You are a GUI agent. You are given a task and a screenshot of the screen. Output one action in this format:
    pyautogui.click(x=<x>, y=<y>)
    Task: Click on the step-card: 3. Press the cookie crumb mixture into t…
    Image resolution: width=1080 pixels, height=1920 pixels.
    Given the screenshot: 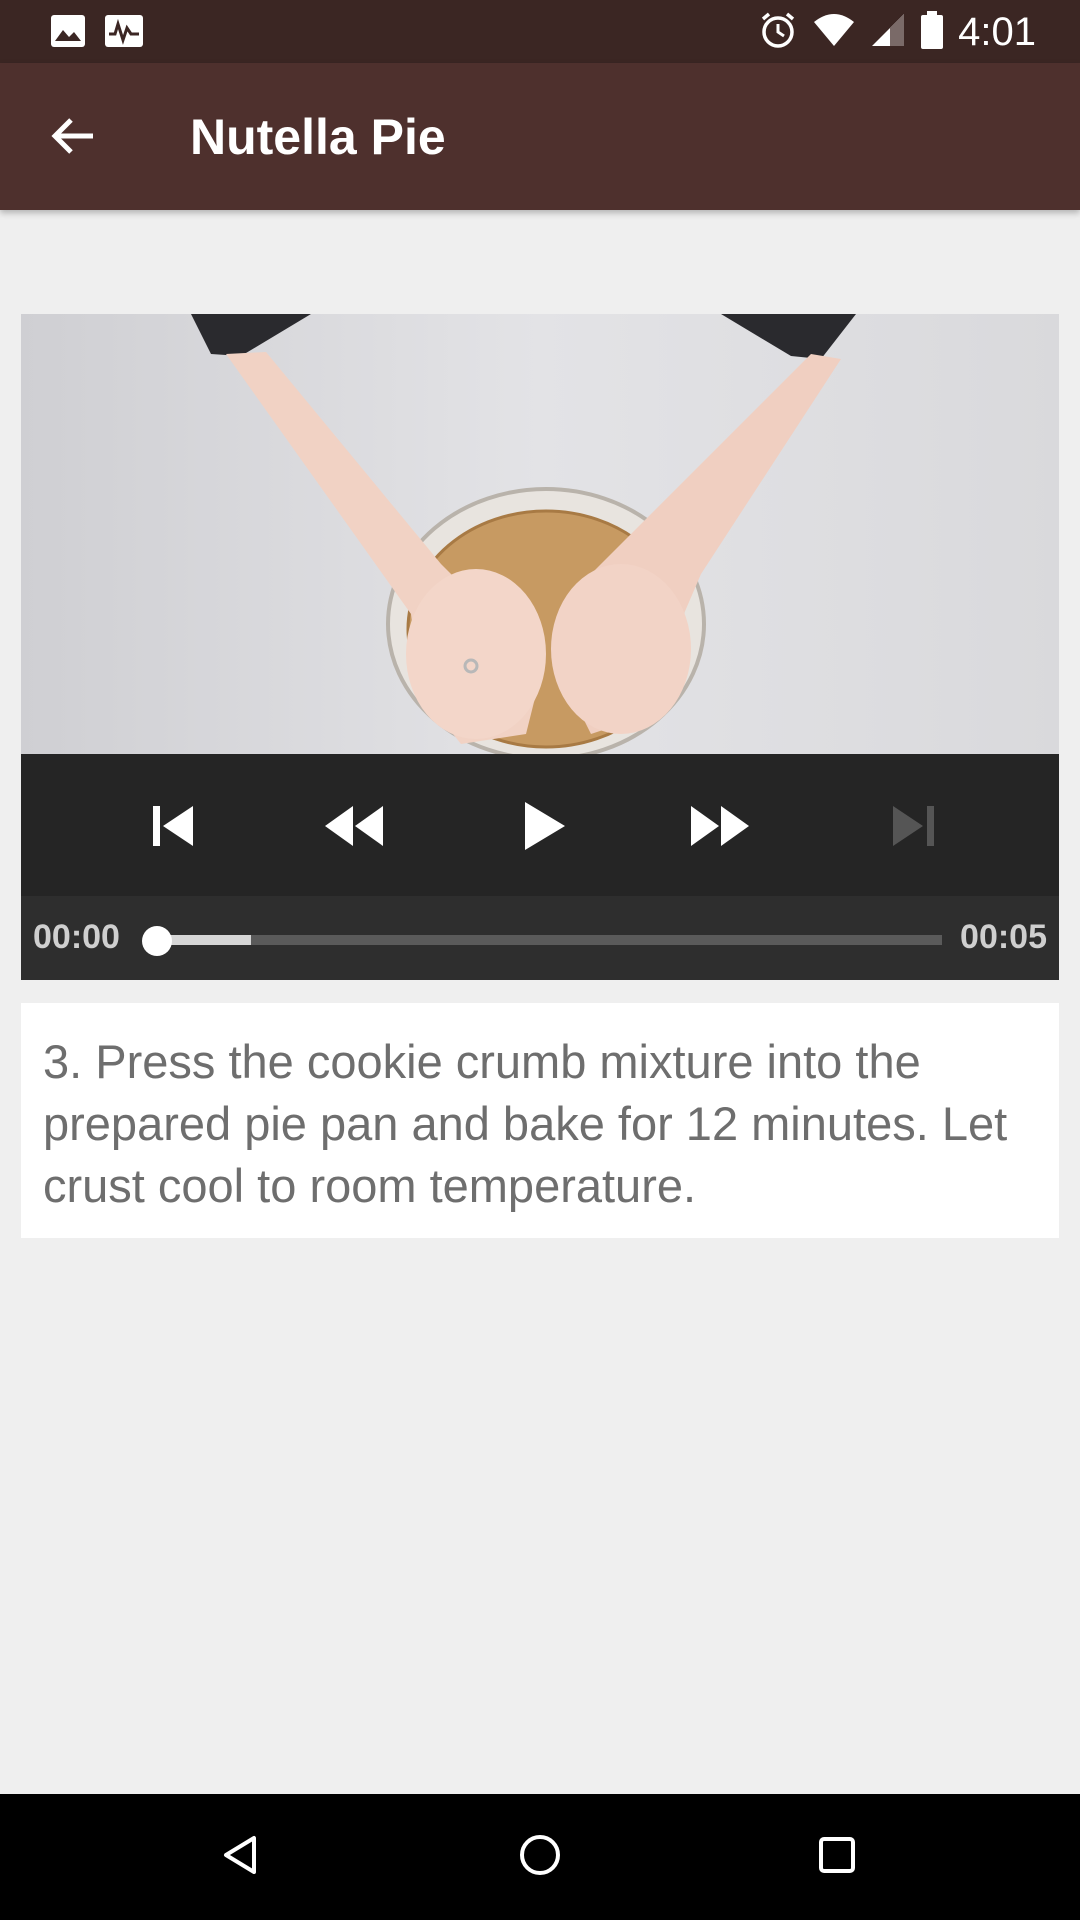 What is the action you would take?
    pyautogui.click(x=540, y=1120)
    